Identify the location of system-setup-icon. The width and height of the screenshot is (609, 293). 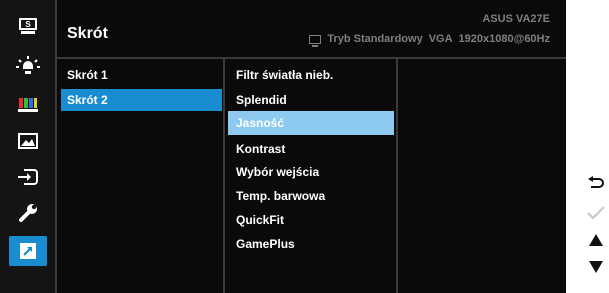
(28, 213).